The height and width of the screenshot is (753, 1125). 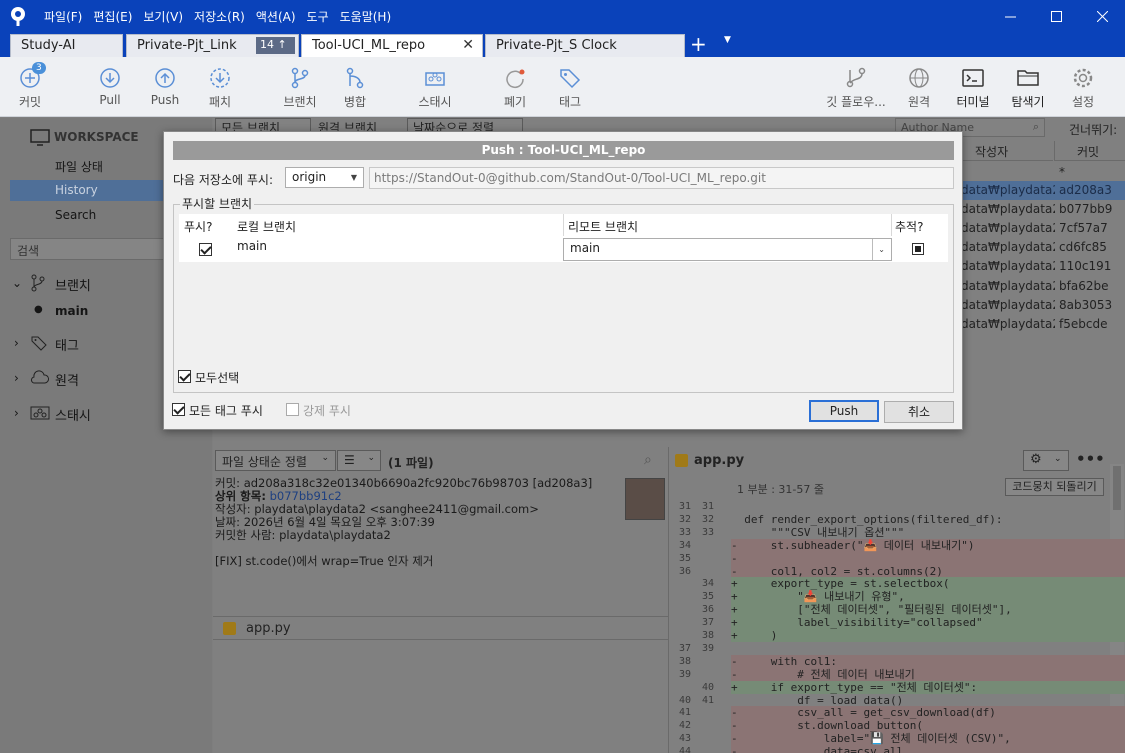 I want to click on tab-study-ai: Study-AI, so click(x=66, y=45).